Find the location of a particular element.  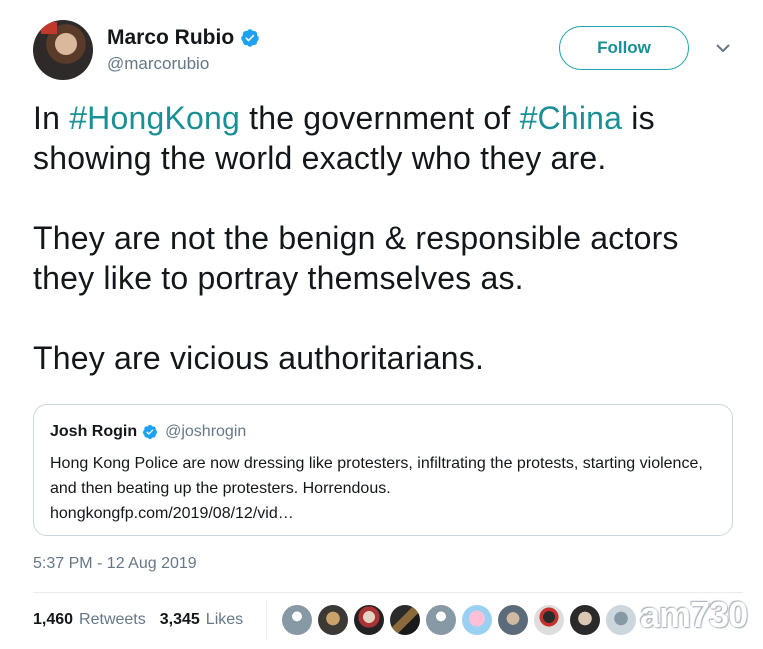

chevron-down-icon is located at coordinates (723, 48).